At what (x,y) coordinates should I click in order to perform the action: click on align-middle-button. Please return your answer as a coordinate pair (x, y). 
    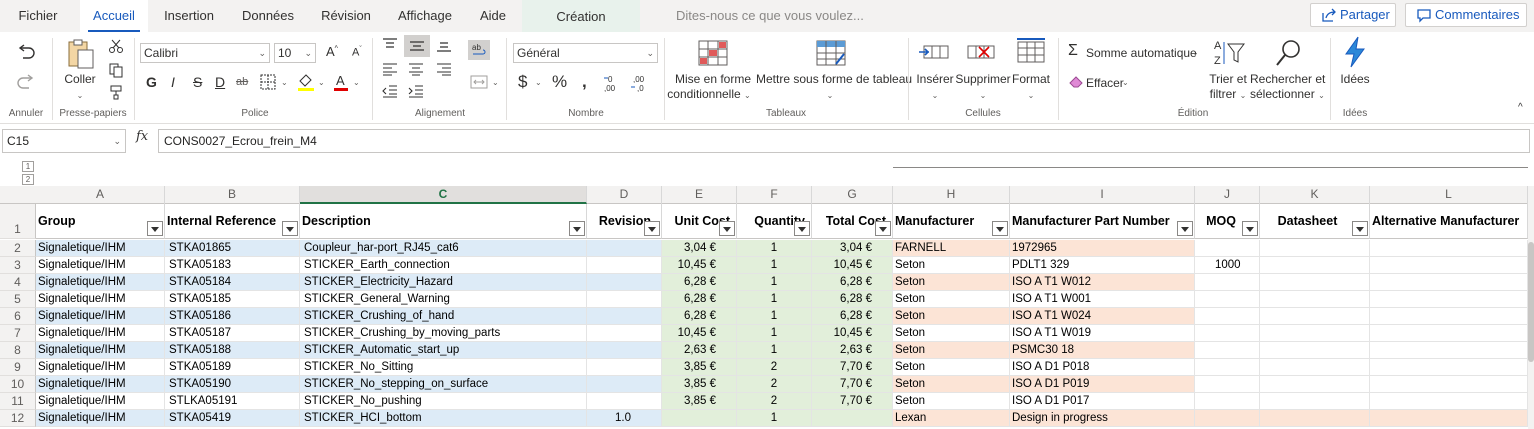
    Looking at the image, I should click on (417, 46).